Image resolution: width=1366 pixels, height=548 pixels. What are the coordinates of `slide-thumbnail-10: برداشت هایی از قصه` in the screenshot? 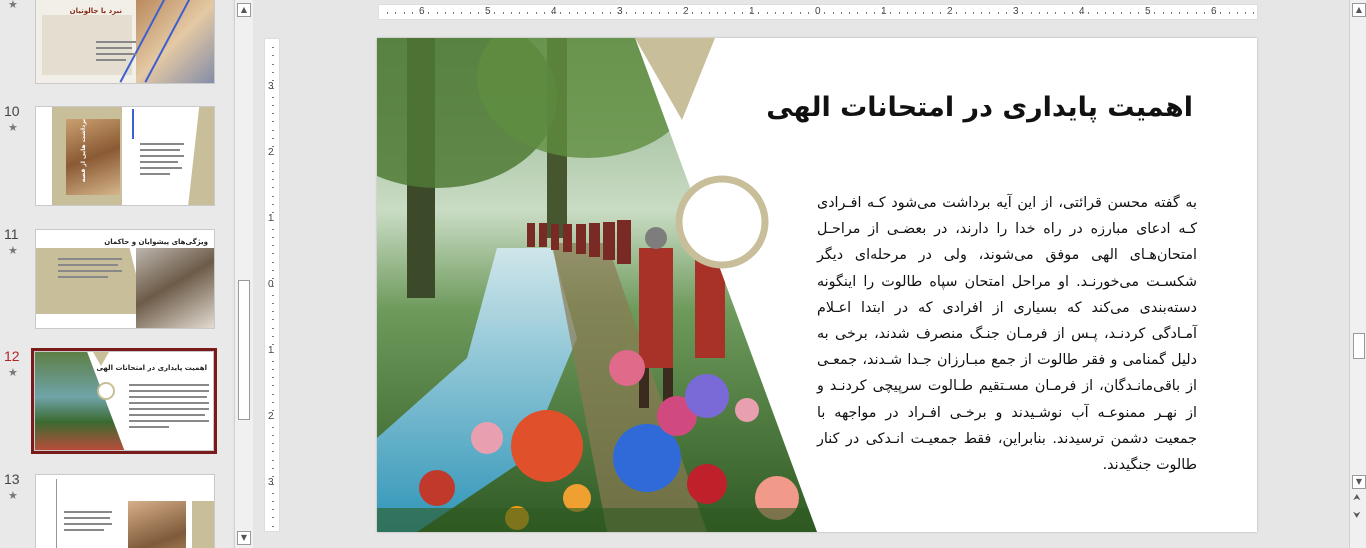 It's located at (125, 156).